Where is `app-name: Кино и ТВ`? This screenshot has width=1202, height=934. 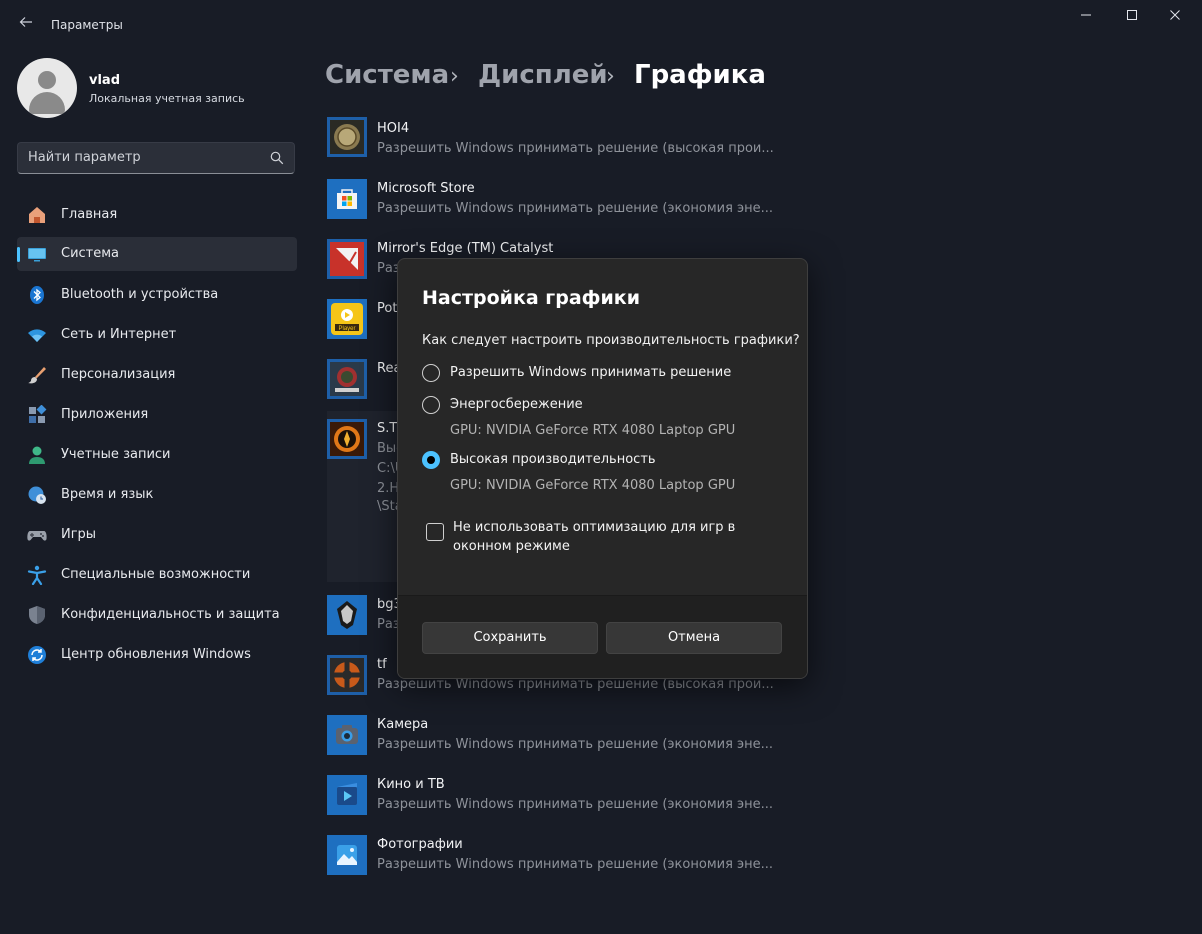
app-name: Кино и ТВ is located at coordinates (411, 784).